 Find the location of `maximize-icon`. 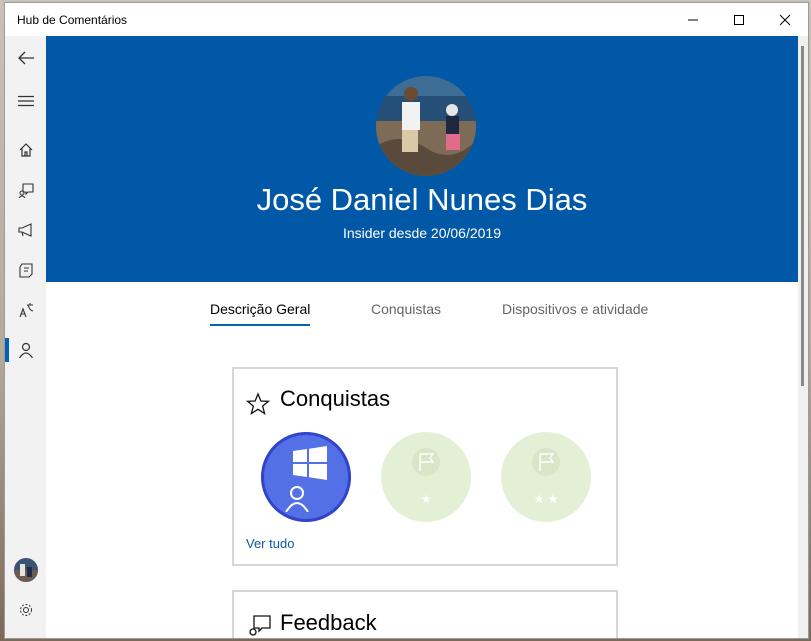

maximize-icon is located at coordinates (739, 19).